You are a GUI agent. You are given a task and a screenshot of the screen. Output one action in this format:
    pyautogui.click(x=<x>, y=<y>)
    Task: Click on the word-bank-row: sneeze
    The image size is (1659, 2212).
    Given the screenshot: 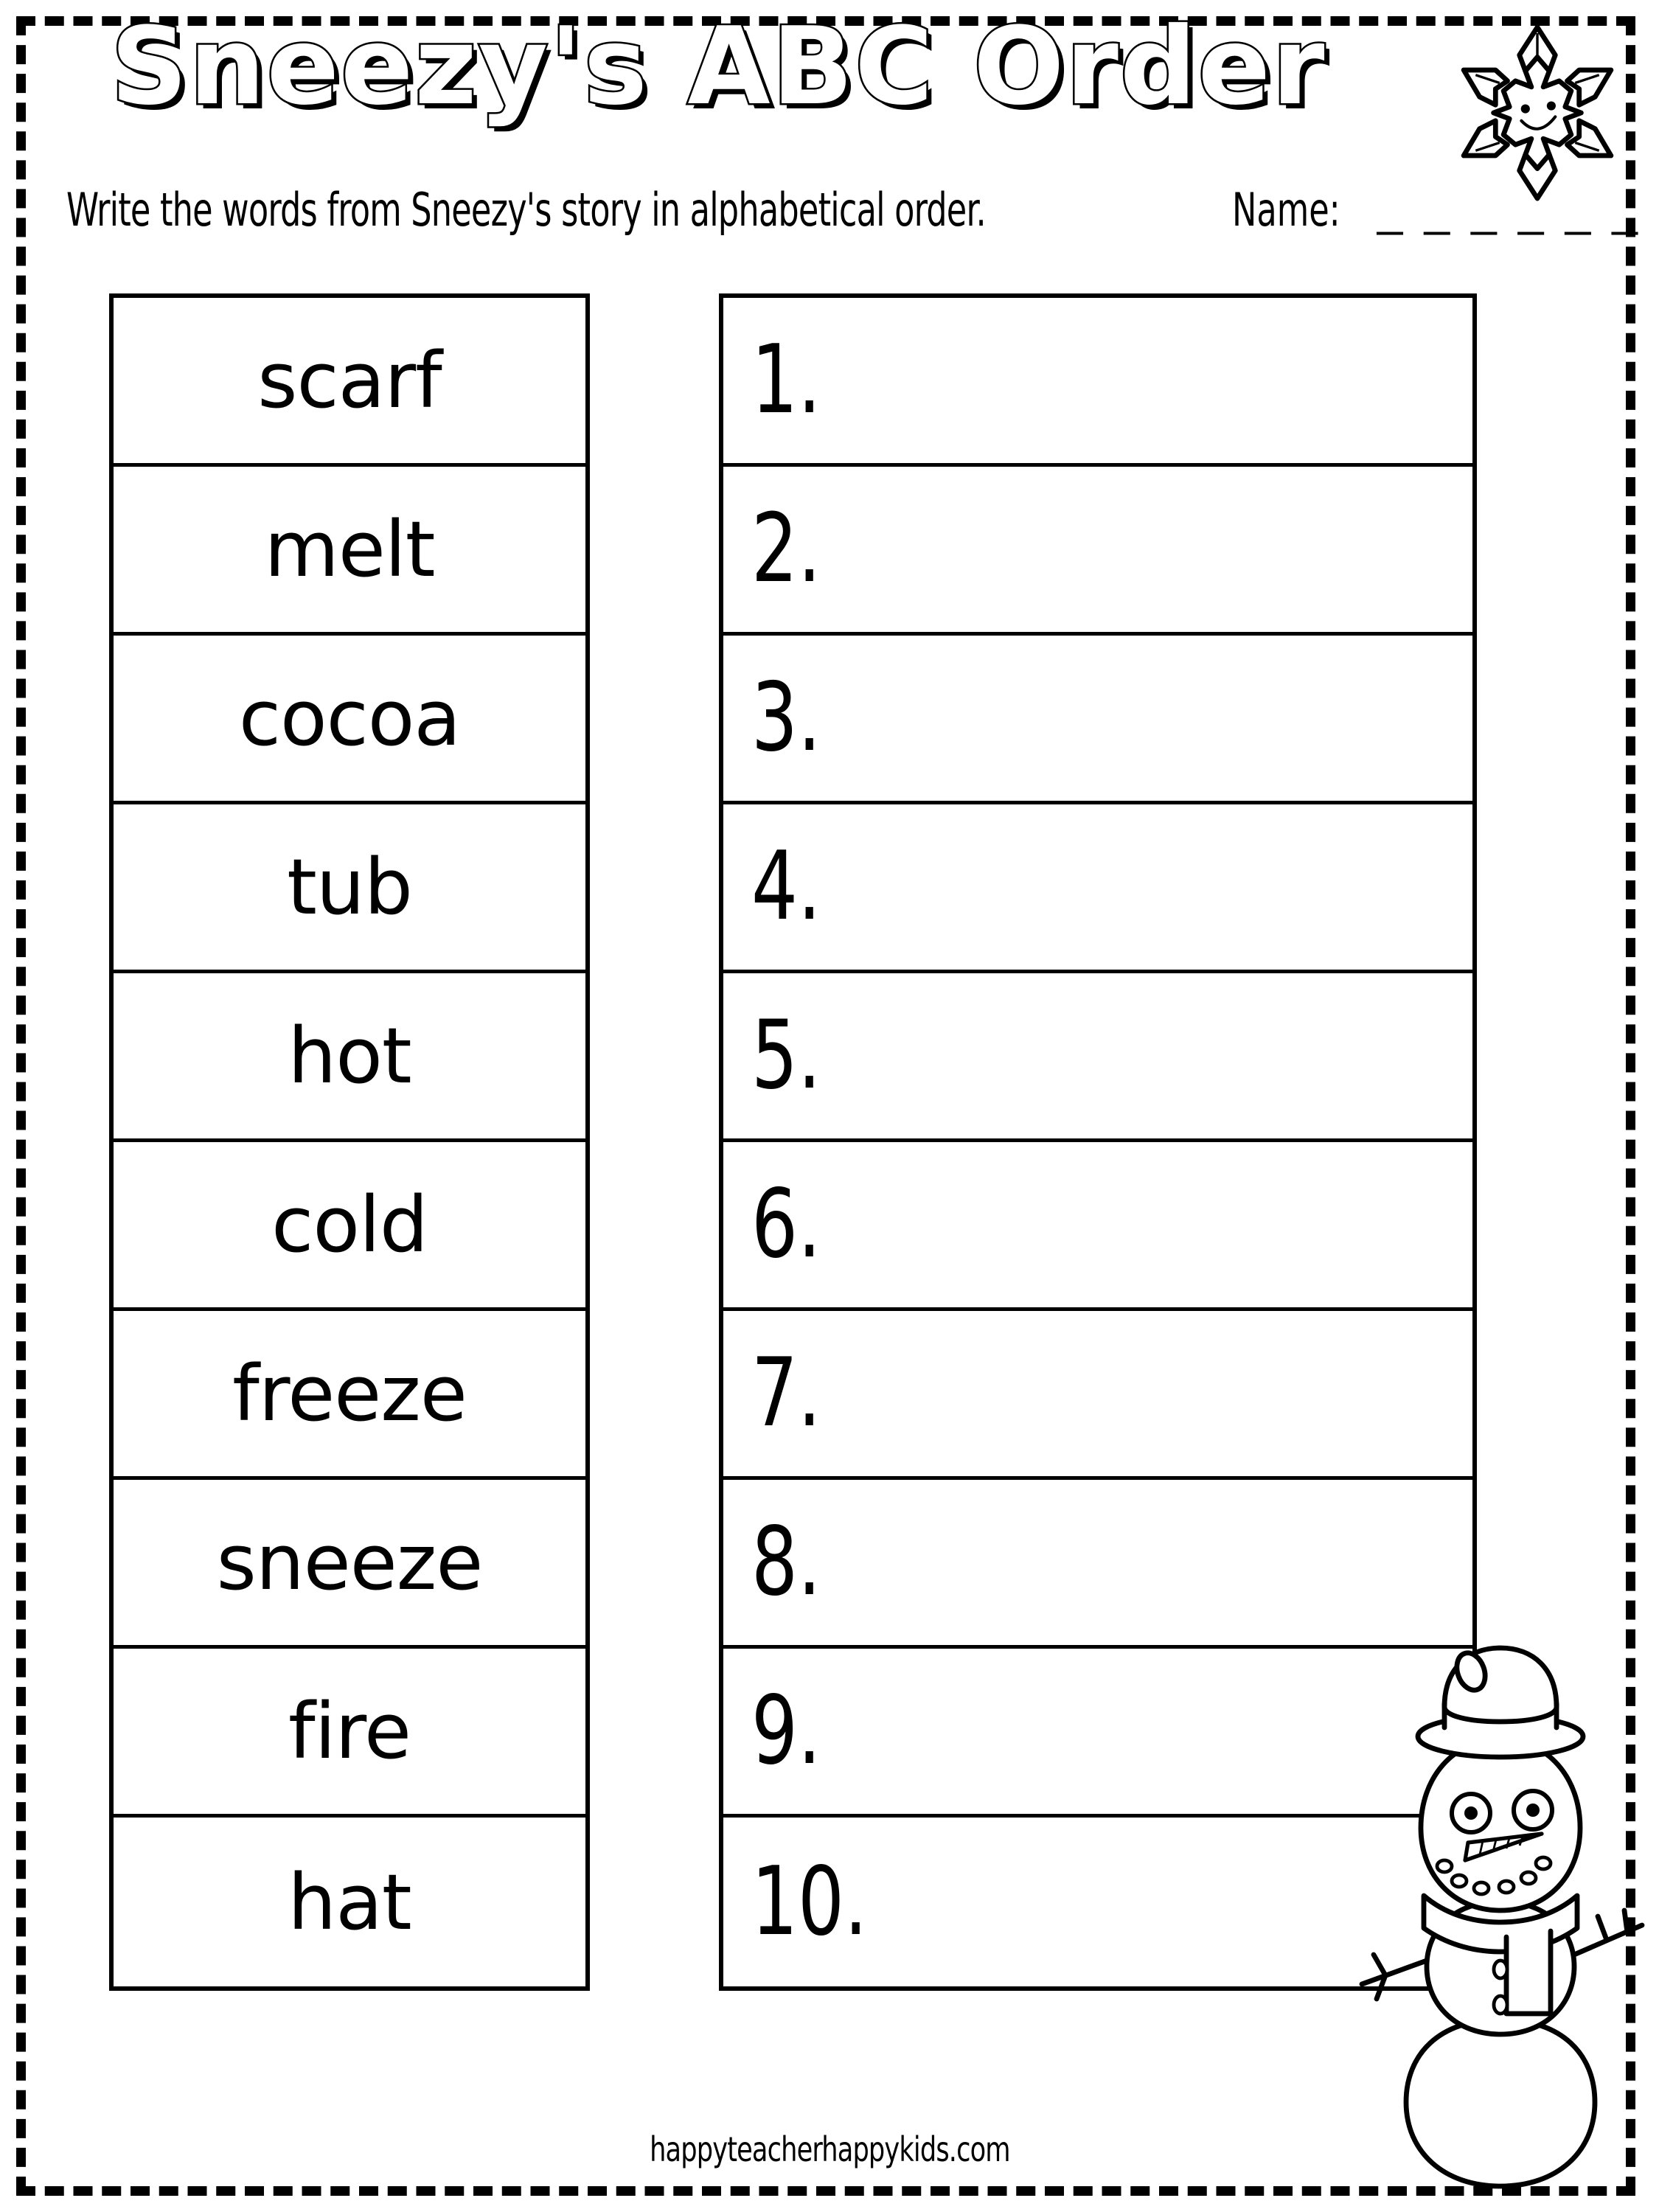 What is the action you would take?
    pyautogui.click(x=349, y=1564)
    